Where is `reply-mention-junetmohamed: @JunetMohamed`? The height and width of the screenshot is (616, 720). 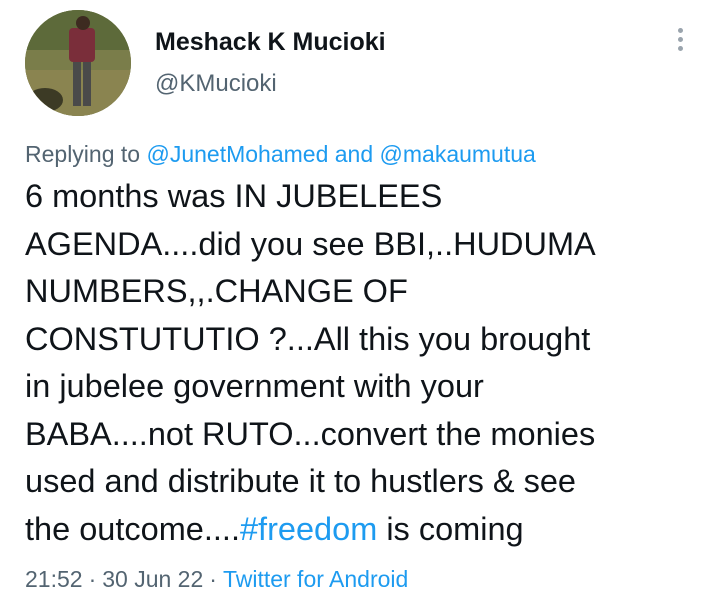
reply-mention-junetmohamed: @JunetMohamed is located at coordinates (237, 154).